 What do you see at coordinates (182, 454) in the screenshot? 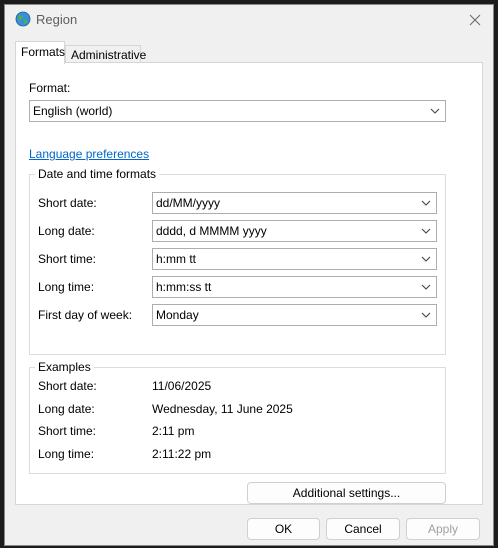
I see `example-long-time-value: 2:11:22 pm` at bounding box center [182, 454].